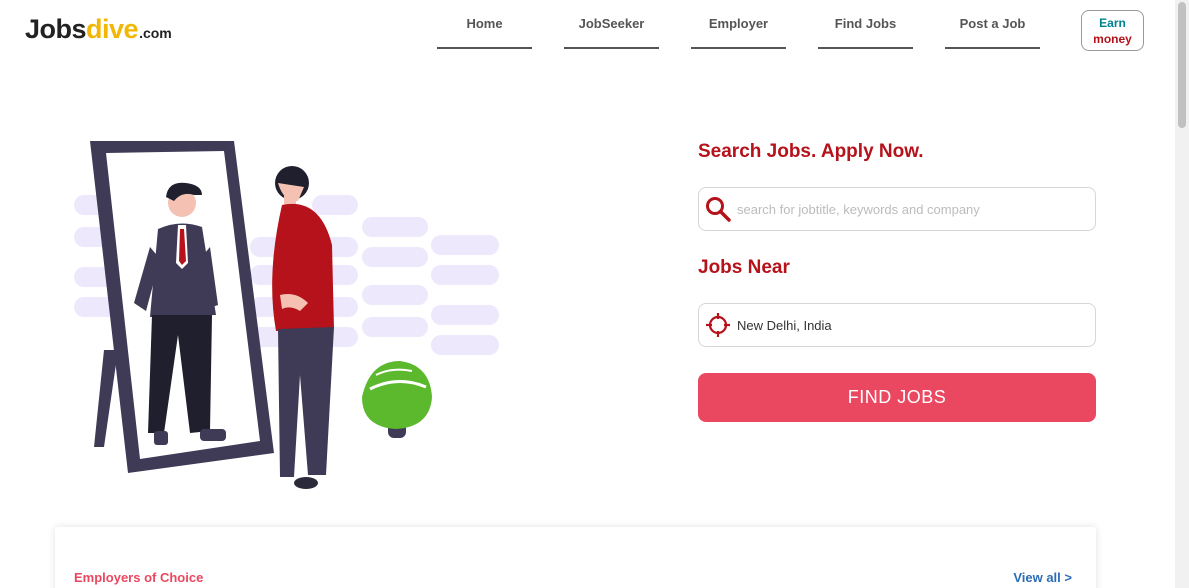  Describe the element at coordinates (1182, 65) in the screenshot. I see `scrollbar-thumb` at that location.